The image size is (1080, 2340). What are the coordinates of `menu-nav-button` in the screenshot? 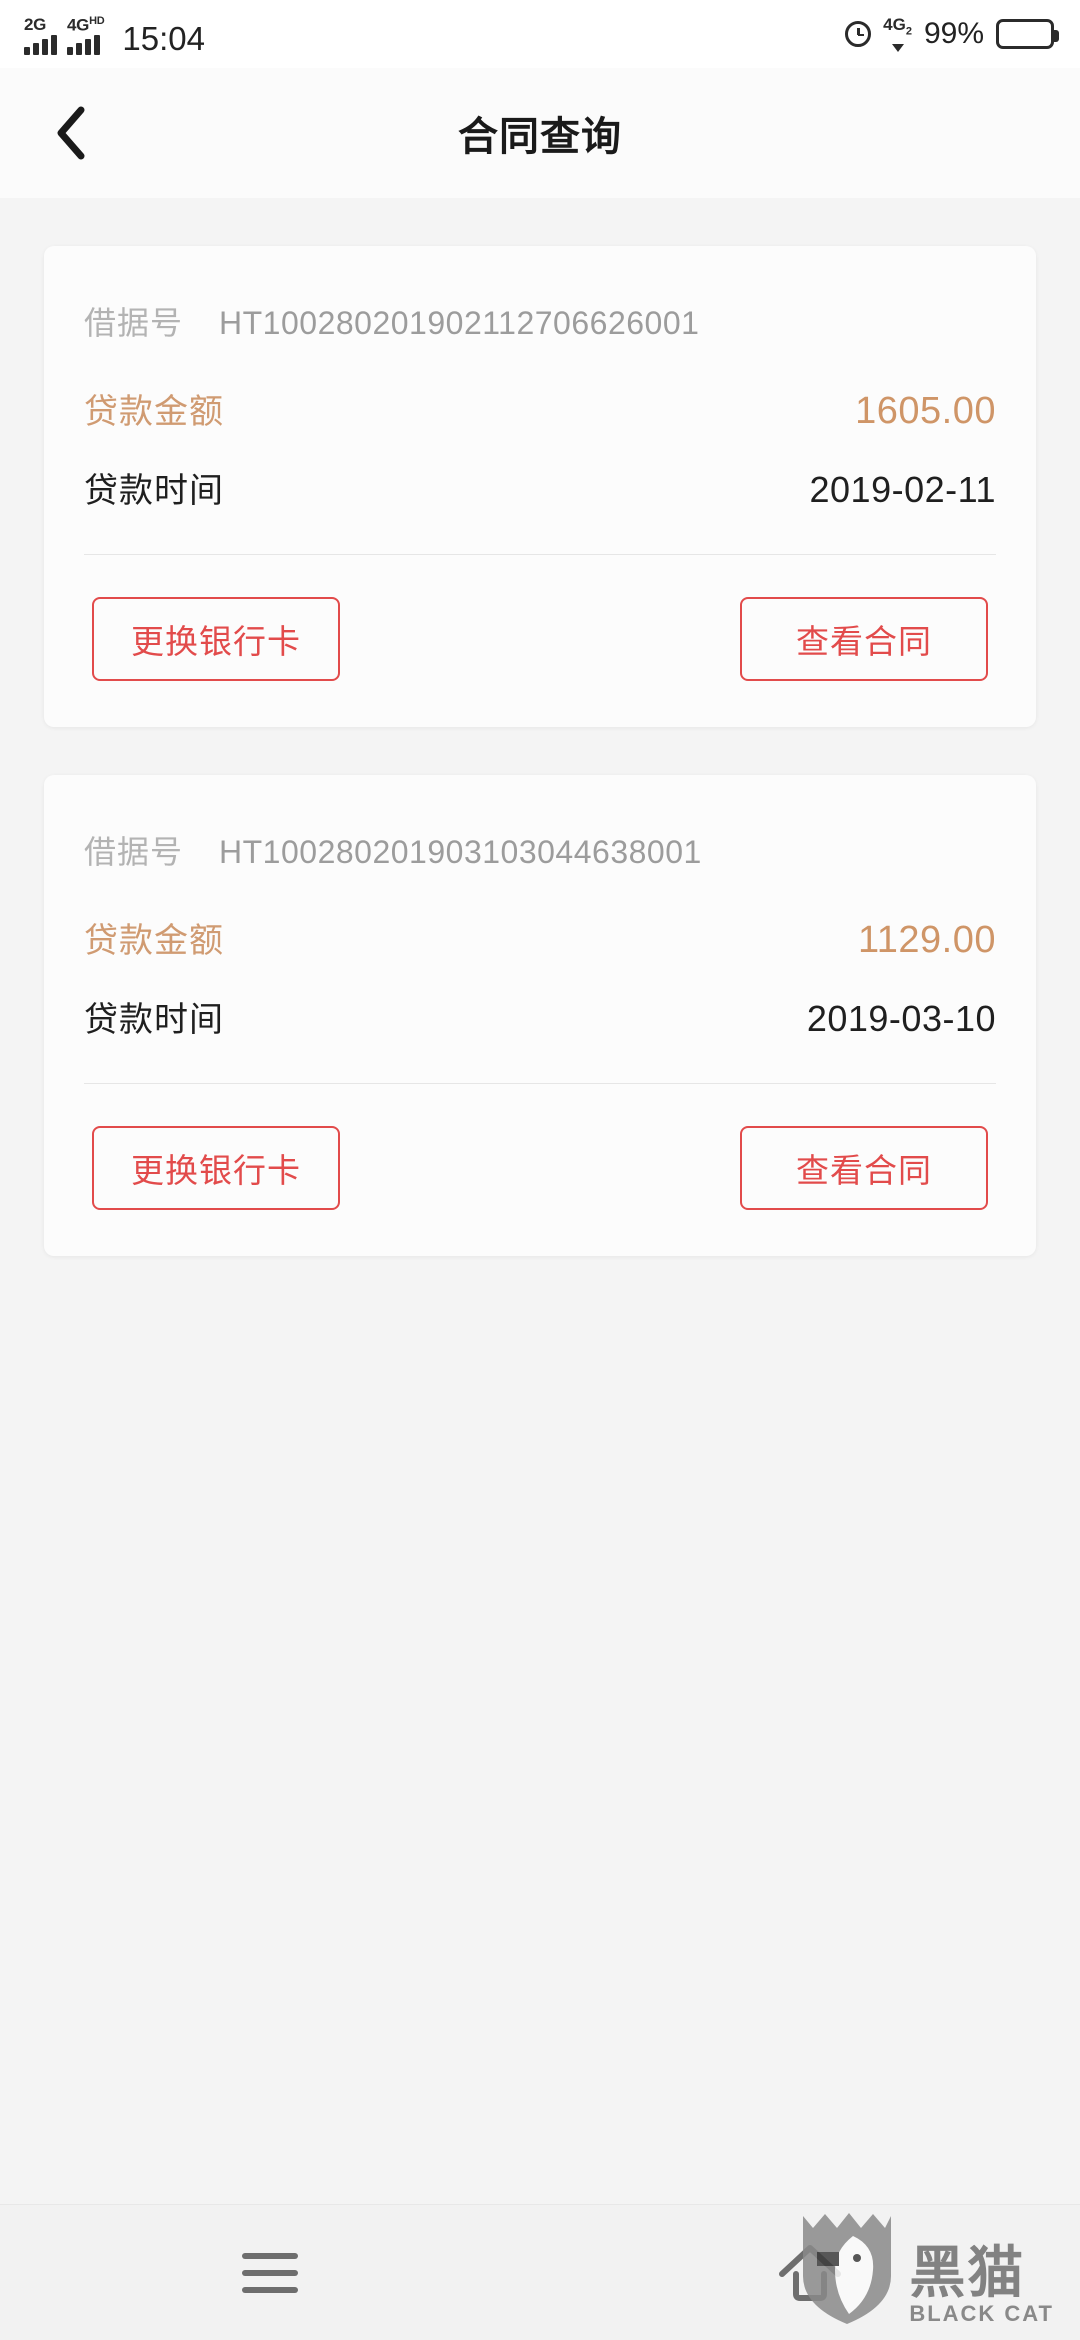 It's located at (270, 2272).